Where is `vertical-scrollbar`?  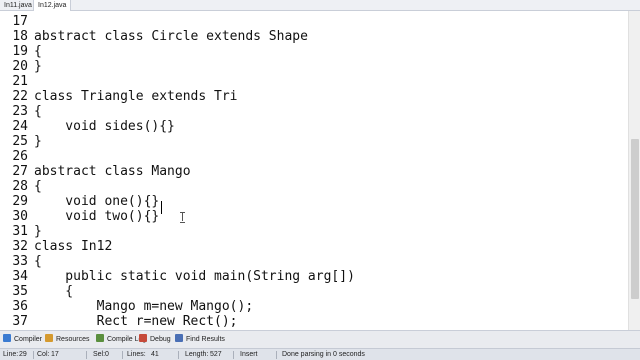 vertical-scrollbar is located at coordinates (634, 170).